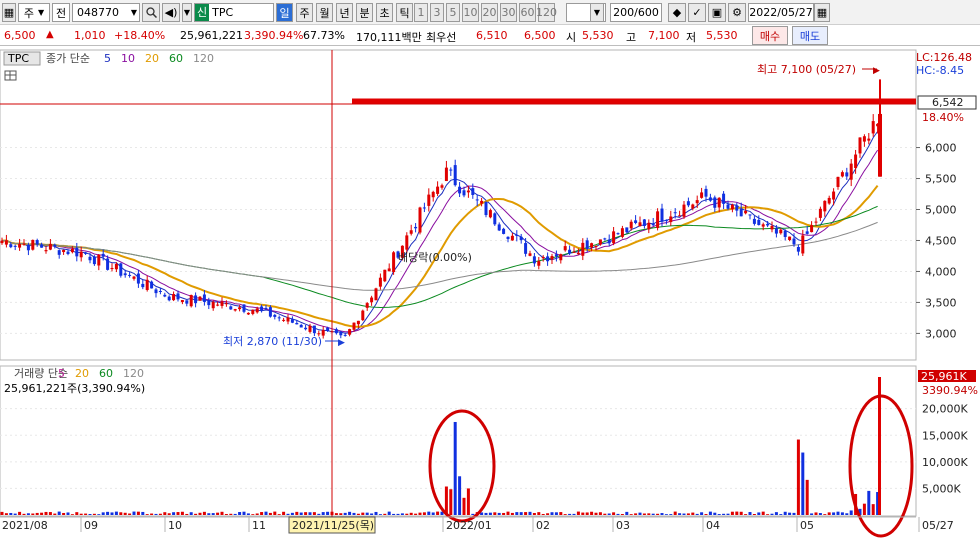  Describe the element at coordinates (810, 35) in the screenshot. I see `sell-button: 매도` at that location.